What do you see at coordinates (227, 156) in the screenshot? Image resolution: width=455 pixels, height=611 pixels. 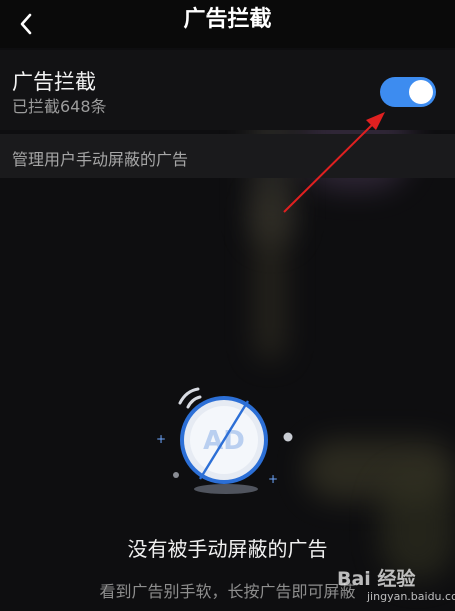 I see `manage-blocked-ads-row: 管理用户手动屏蔽的广告` at bounding box center [227, 156].